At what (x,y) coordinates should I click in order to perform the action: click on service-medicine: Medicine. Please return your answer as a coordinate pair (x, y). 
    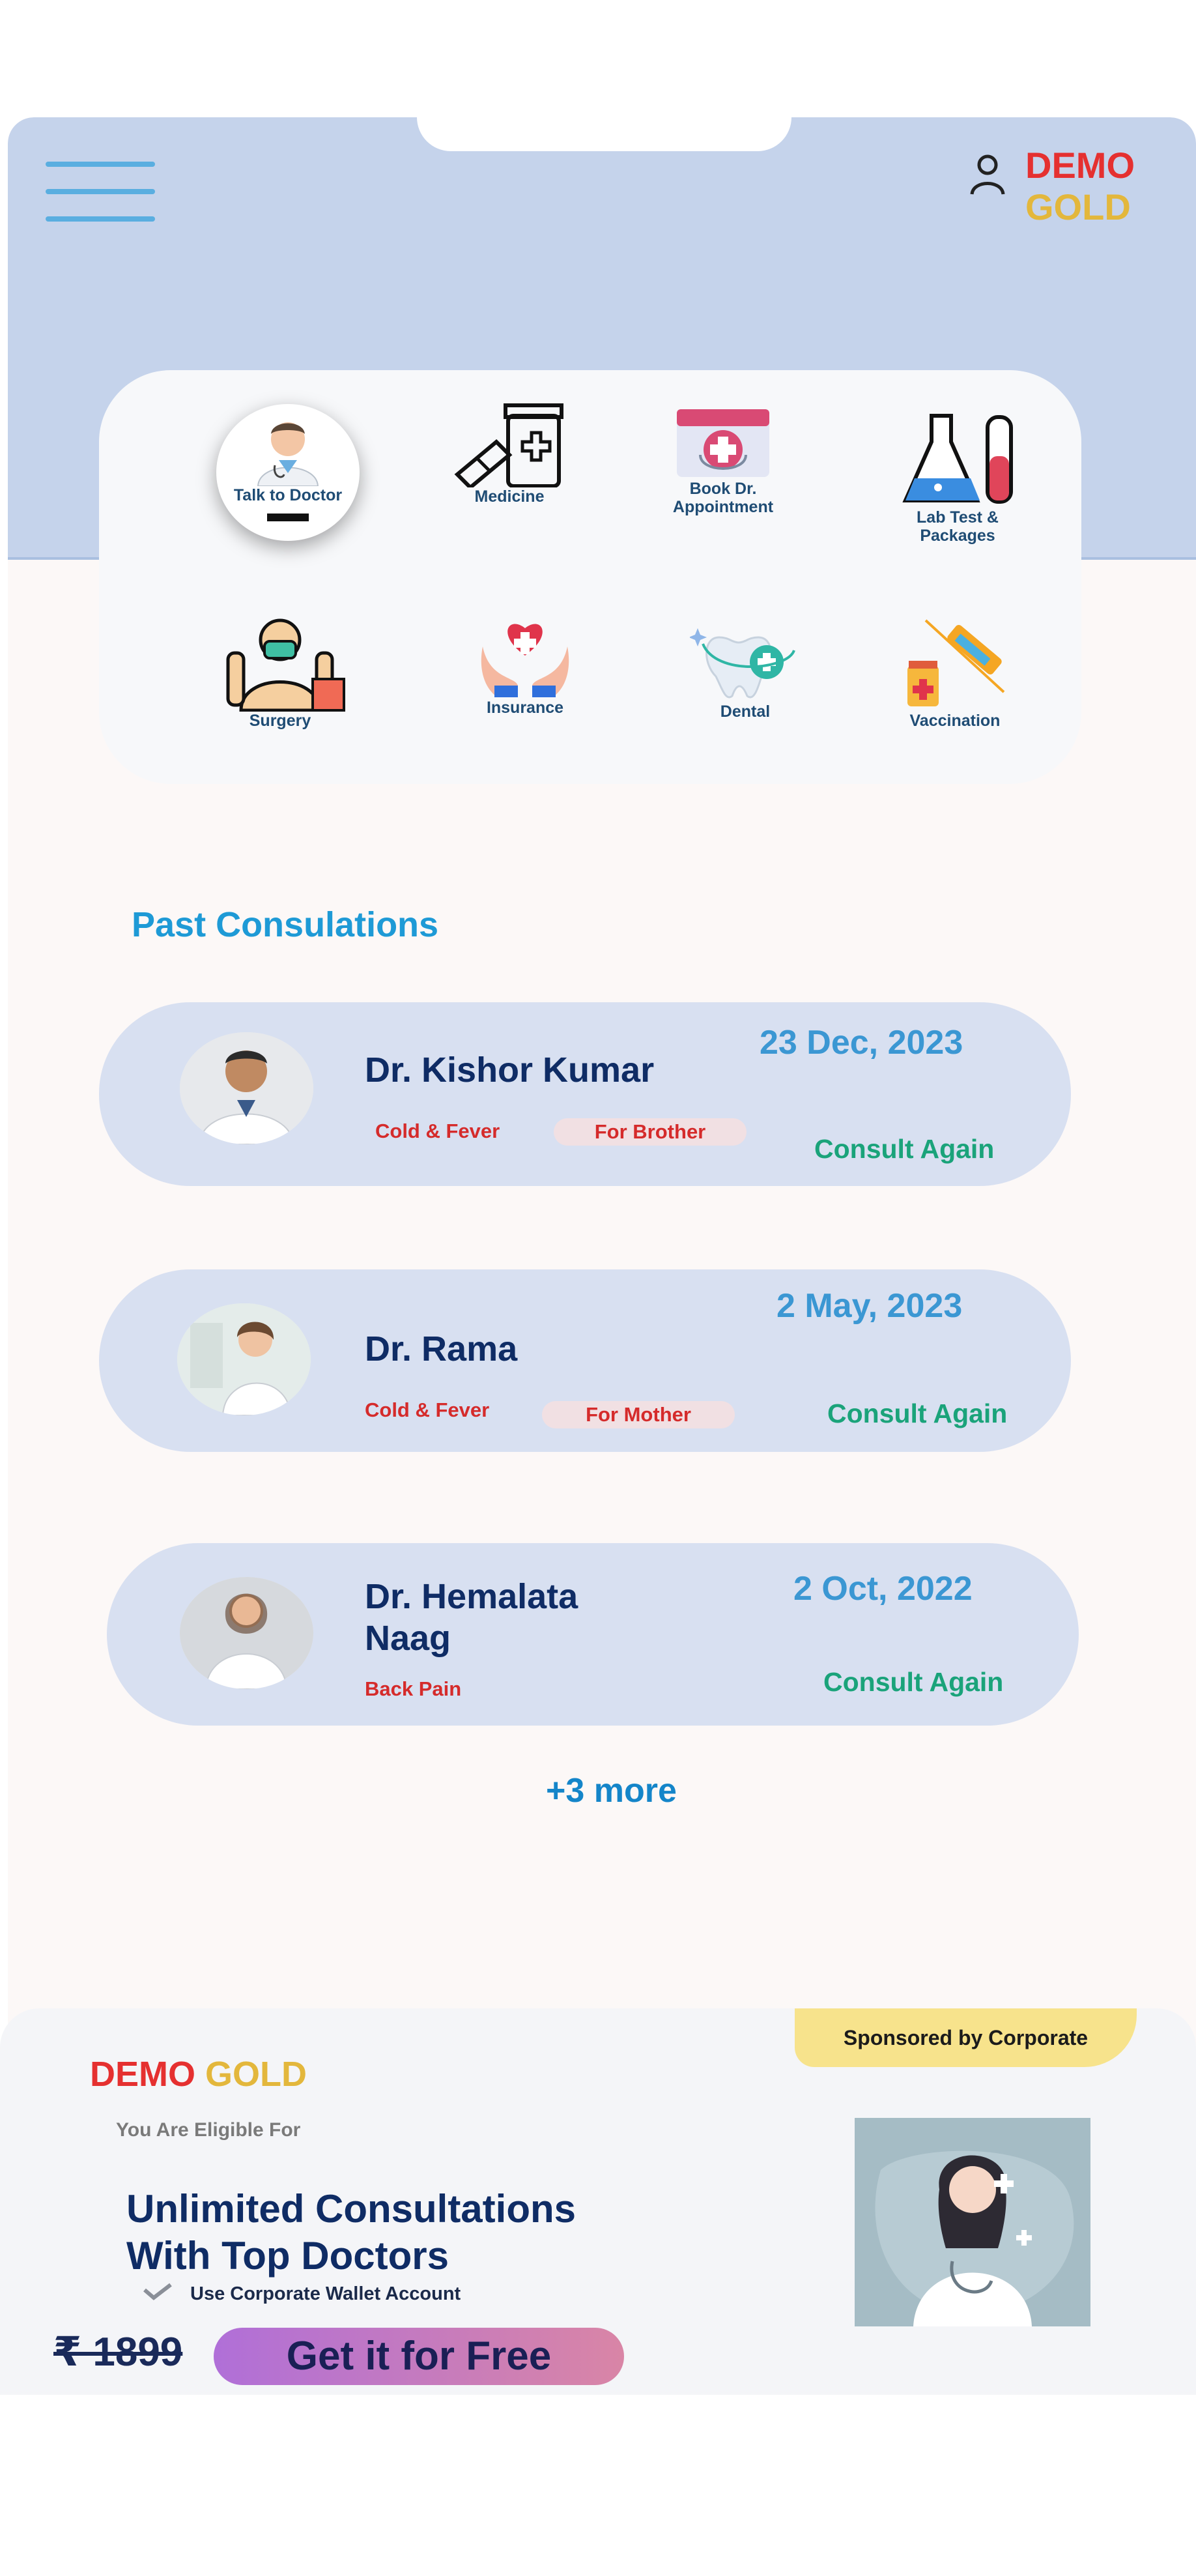
    Looking at the image, I should click on (509, 454).